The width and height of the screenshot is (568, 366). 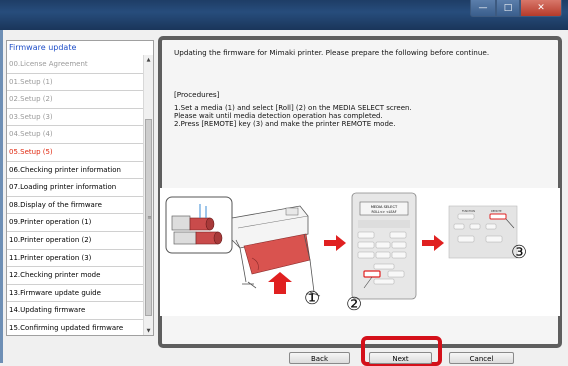 What do you see at coordinates (76, 311) in the screenshot?
I see `step-item-14: 14.Updating firmware` at bounding box center [76, 311].